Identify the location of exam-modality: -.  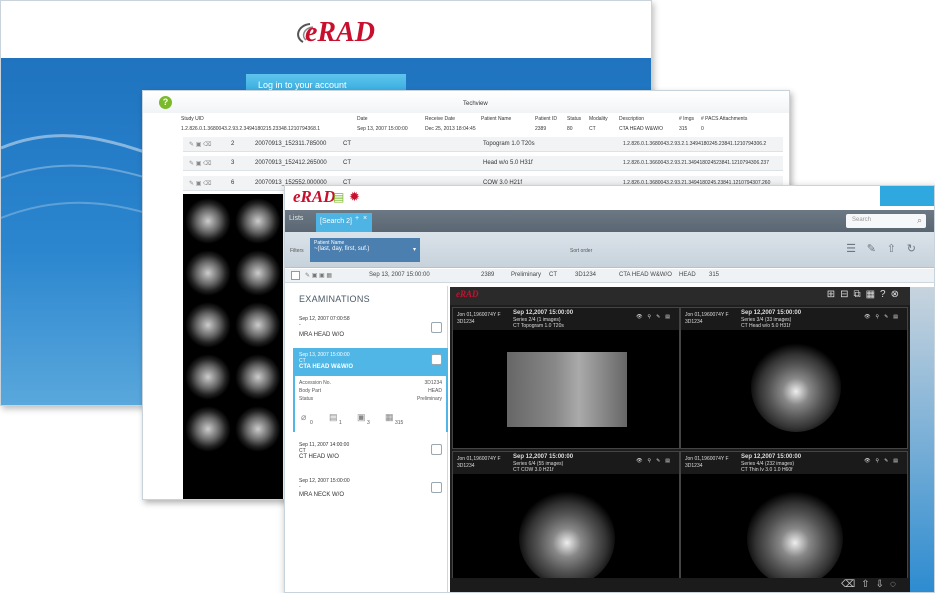
(300, 325).